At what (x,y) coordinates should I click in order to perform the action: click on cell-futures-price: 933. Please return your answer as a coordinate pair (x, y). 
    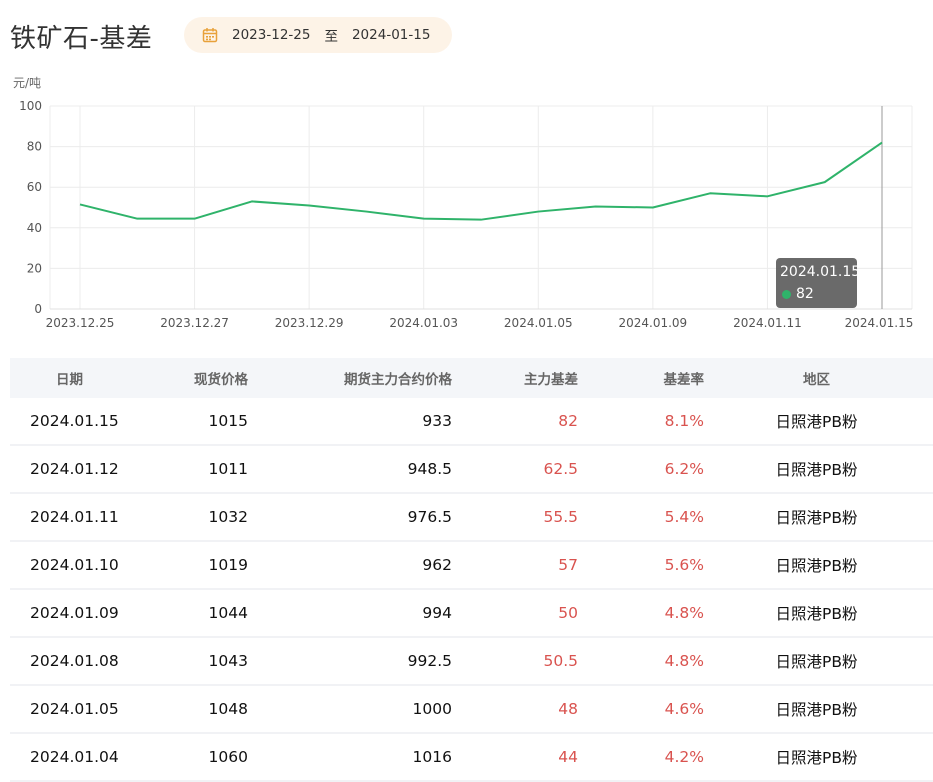
    Looking at the image, I should click on (437, 421).